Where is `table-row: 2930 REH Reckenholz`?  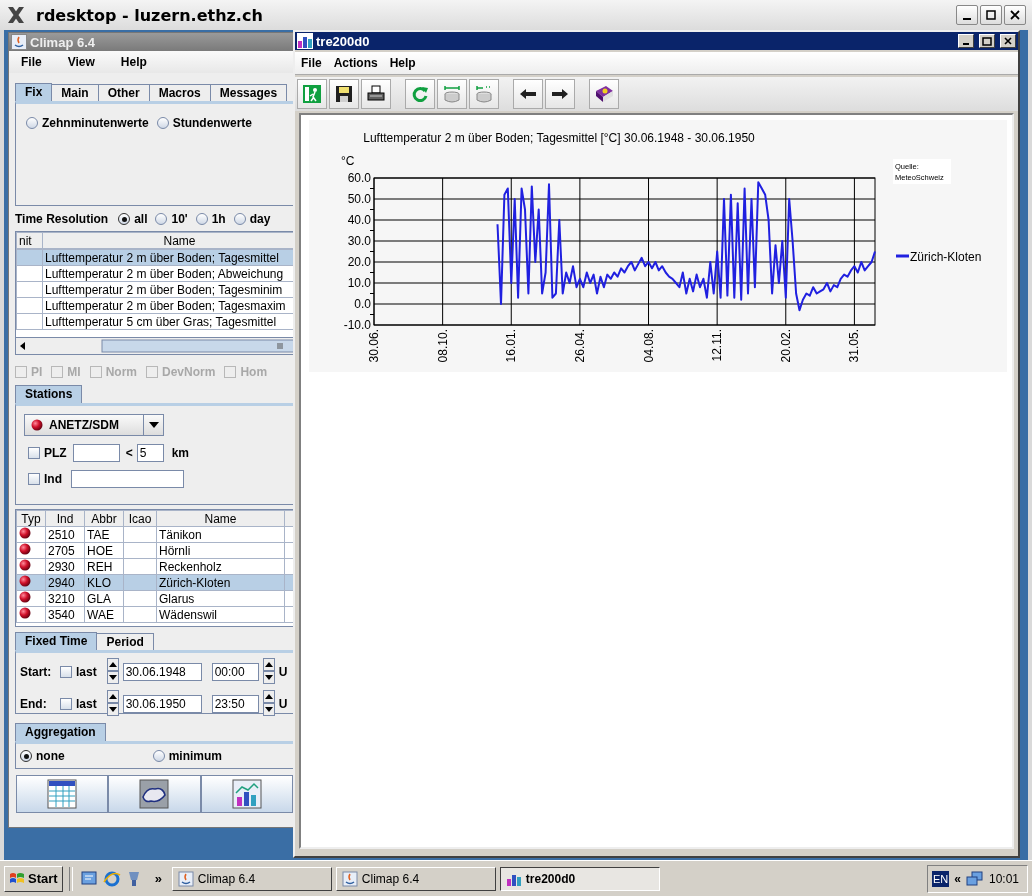
table-row: 2930 REH Reckenholz is located at coordinates (154, 566).